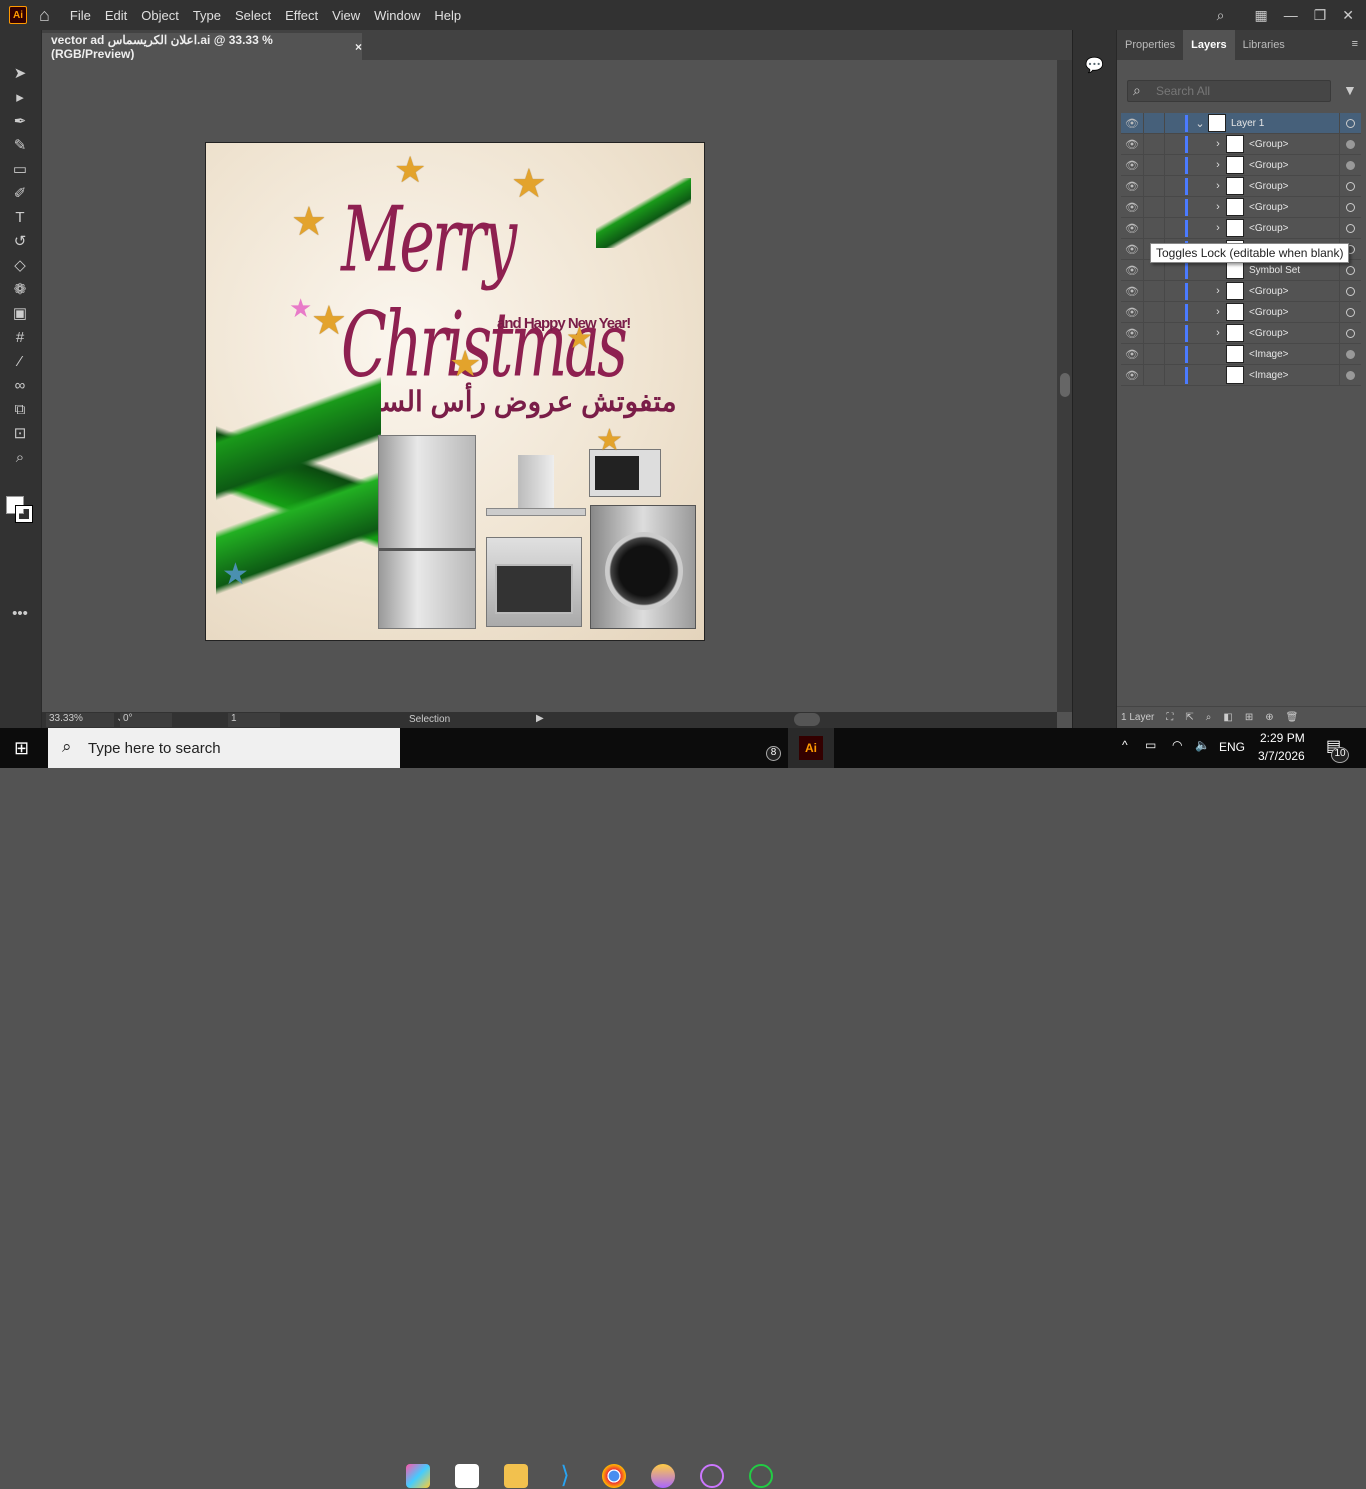 This screenshot has height=1489, width=1366. What do you see at coordinates (397, 15) in the screenshot?
I see `menu-window: Window` at bounding box center [397, 15].